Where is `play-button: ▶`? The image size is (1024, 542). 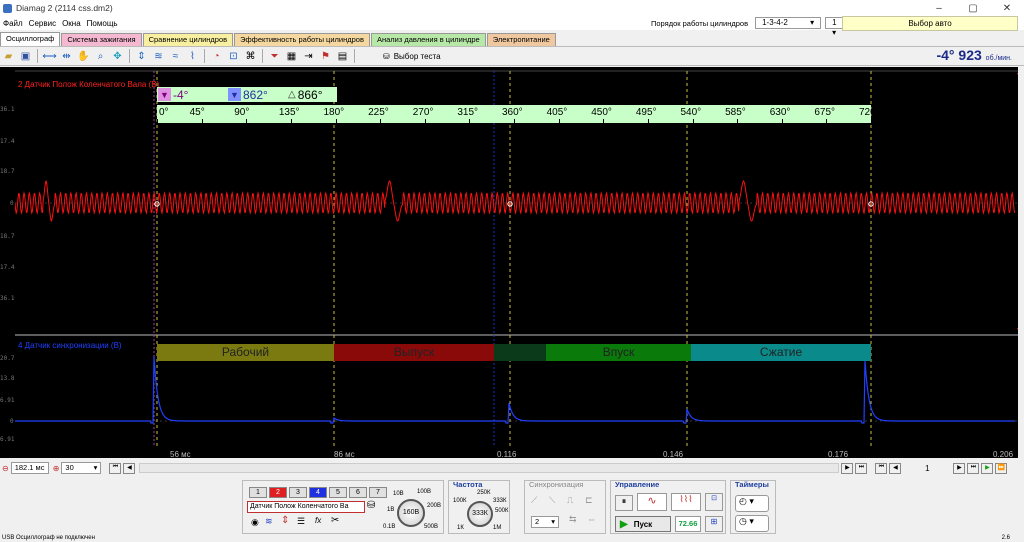 play-button: ▶ is located at coordinates (987, 468).